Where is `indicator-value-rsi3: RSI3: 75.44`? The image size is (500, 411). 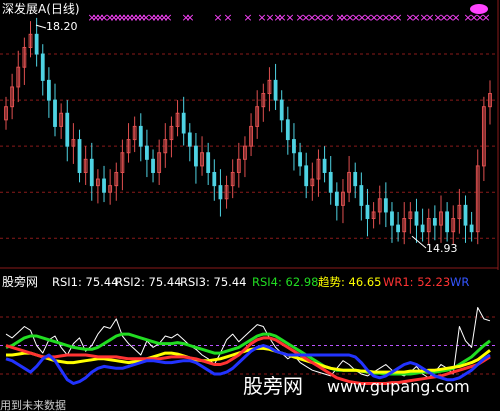
indicator-value-rsi3: RSI3: 75.44 is located at coordinates (213, 282).